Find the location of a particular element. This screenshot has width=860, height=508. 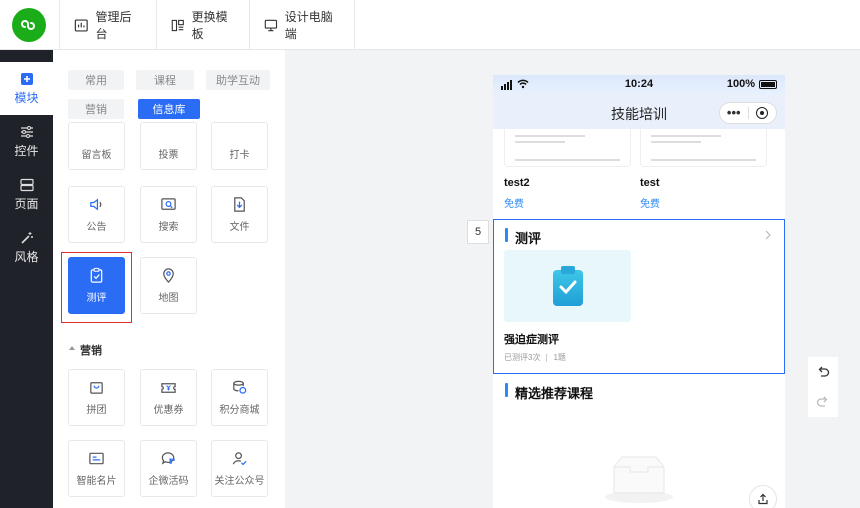

nav-item-style: 风格 is located at coordinates (26, 247).